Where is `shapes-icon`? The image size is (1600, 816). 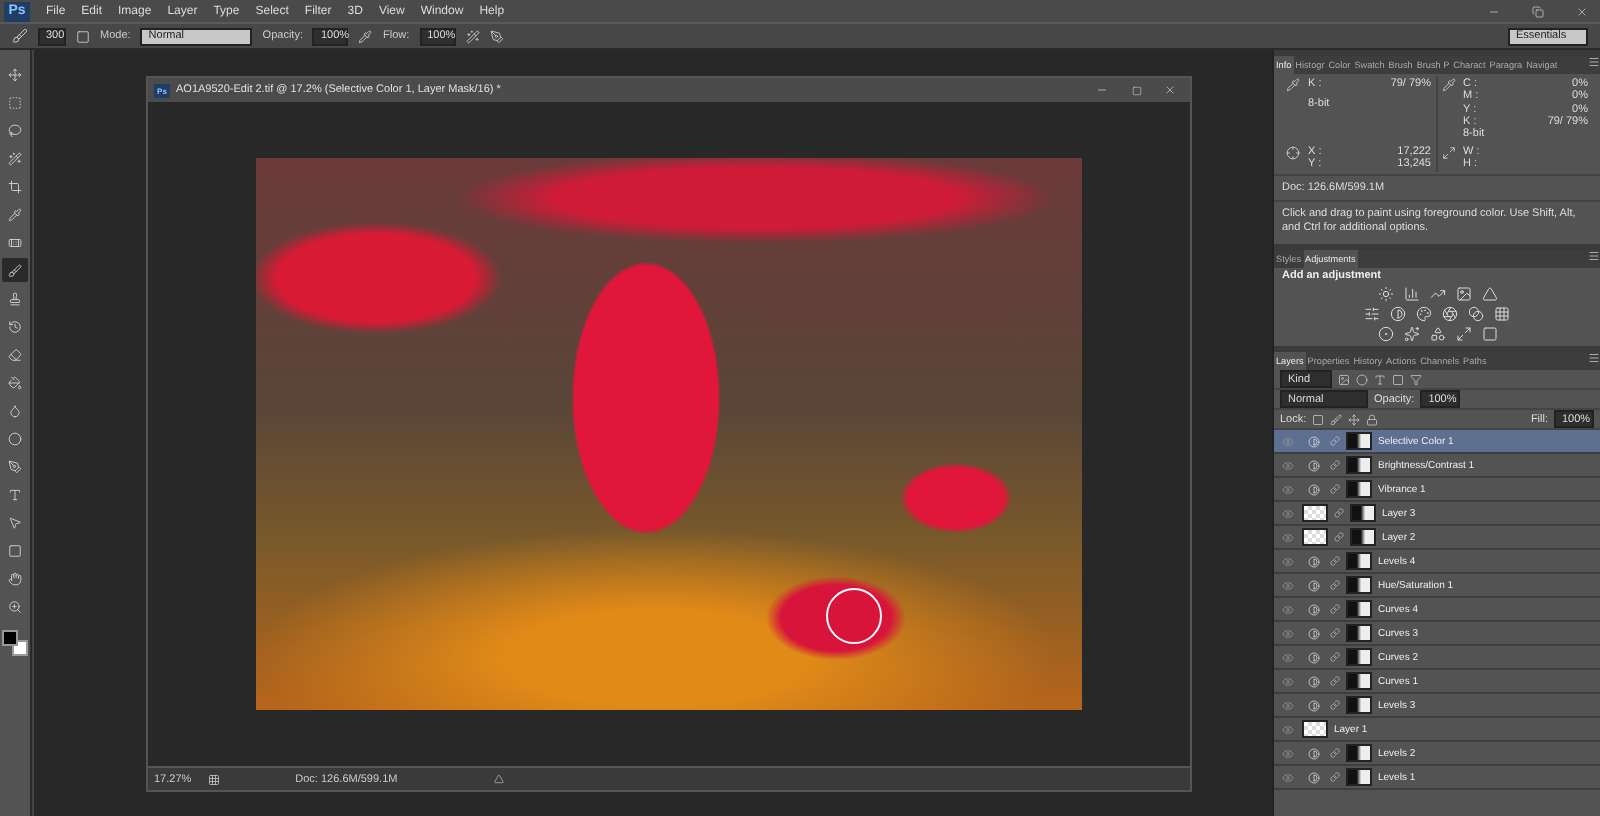 shapes-icon is located at coordinates (1437, 334).